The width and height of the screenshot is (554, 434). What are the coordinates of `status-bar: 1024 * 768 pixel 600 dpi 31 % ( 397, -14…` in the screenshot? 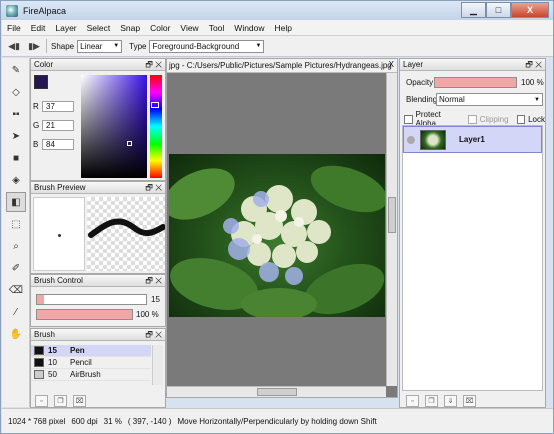 It's located at (277, 420).